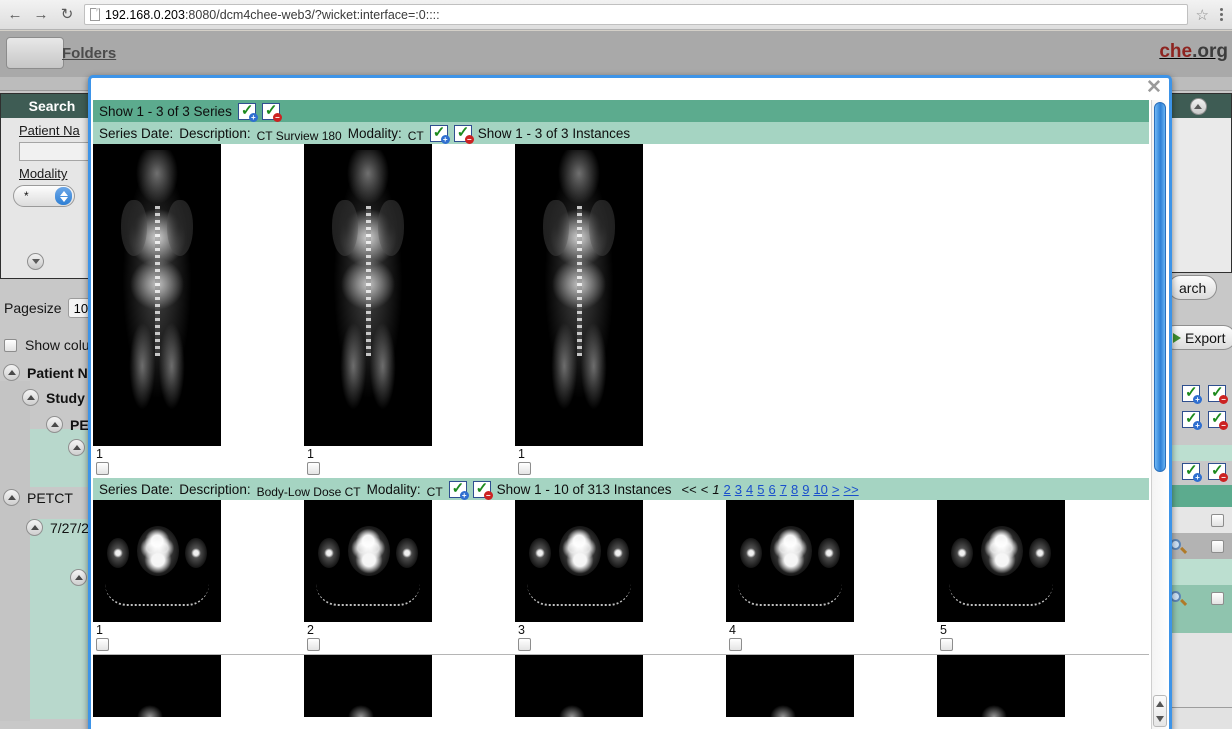  What do you see at coordinates (760, 489) in the screenshot?
I see `pager-page-5: 5` at bounding box center [760, 489].